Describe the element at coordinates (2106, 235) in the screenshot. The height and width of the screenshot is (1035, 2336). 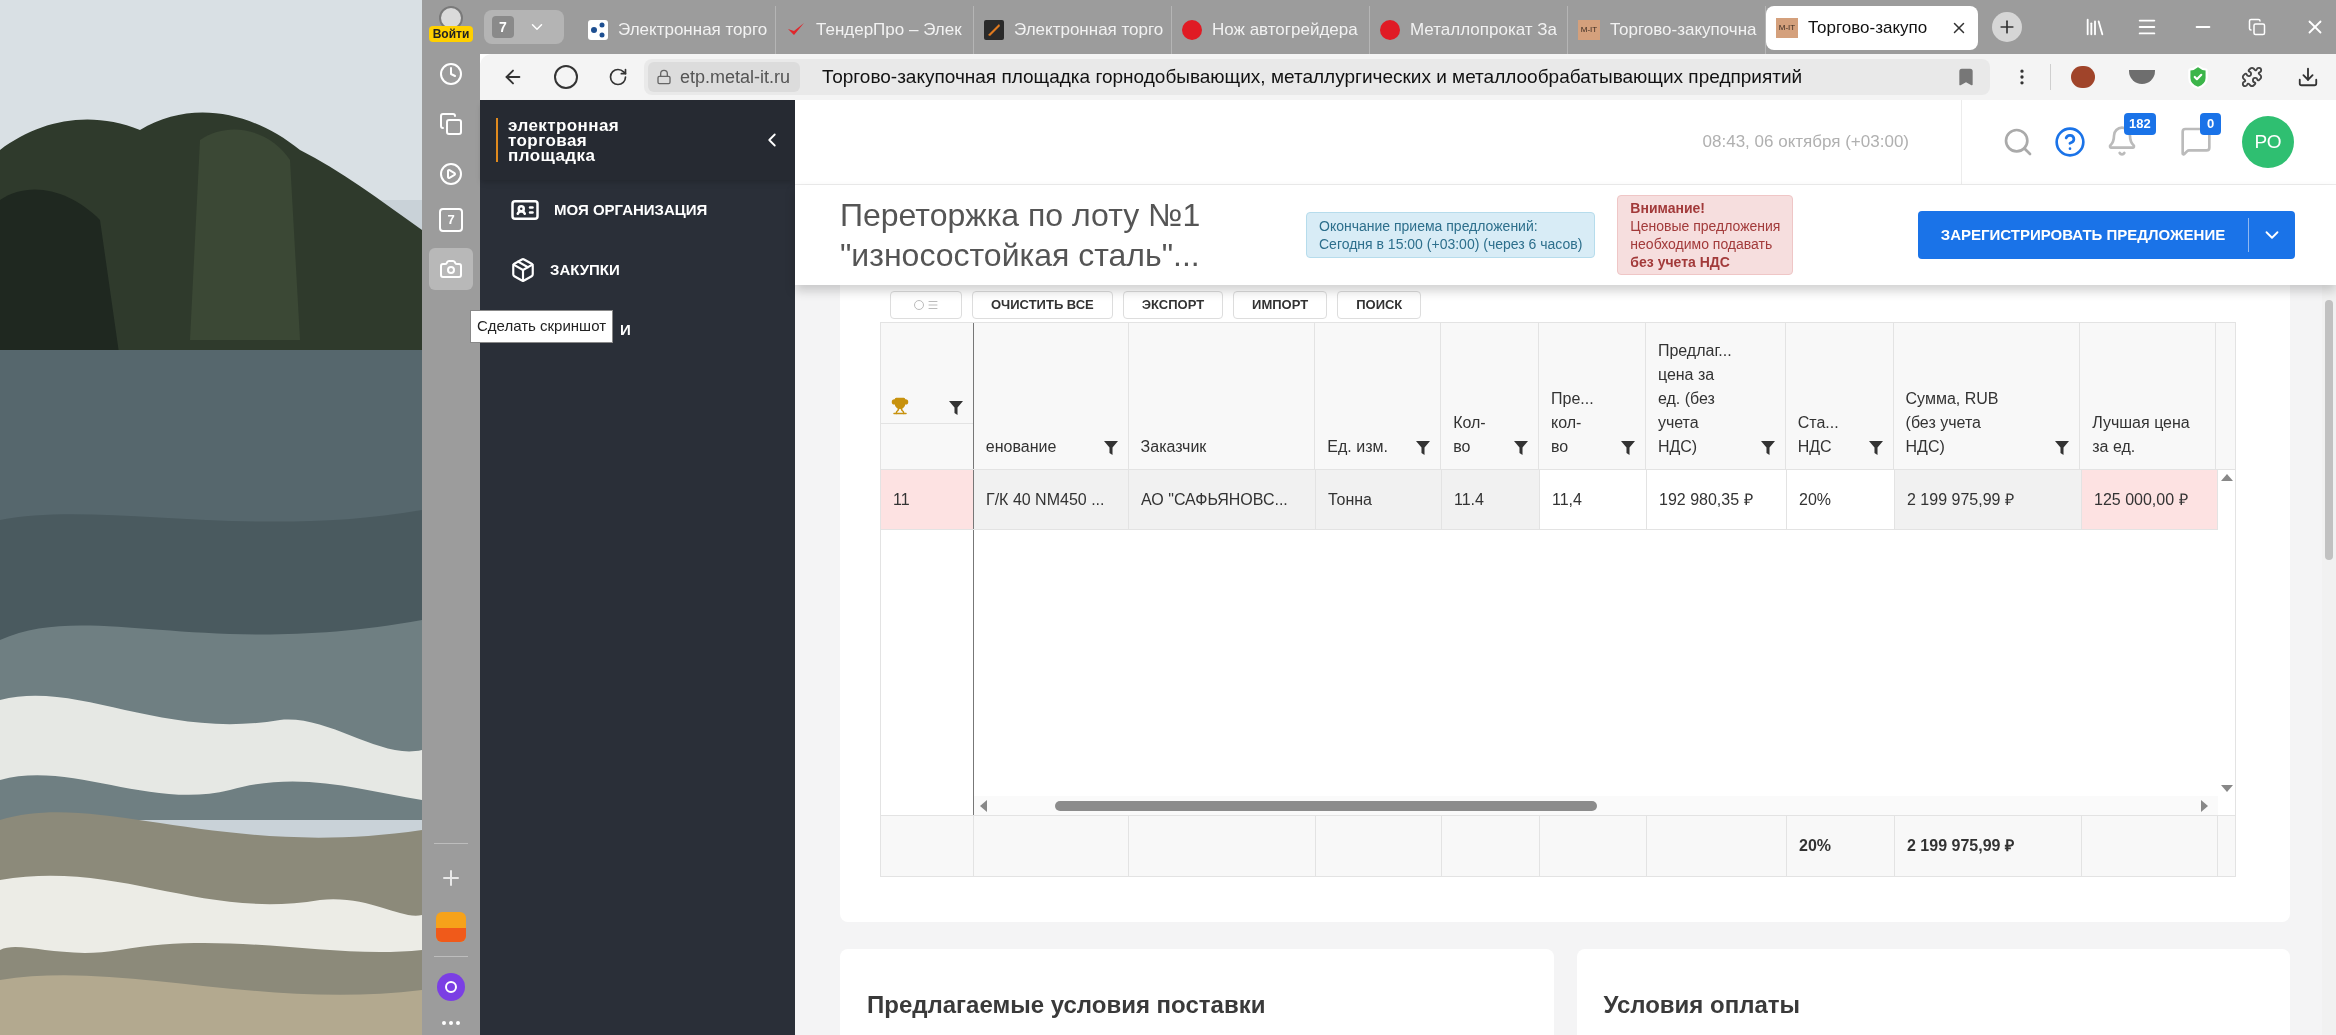
I see `register-offer-button: ЗАРЕГИСТРИРОВАТЬ ПРЕДЛОЖЕНИЕ` at that location.